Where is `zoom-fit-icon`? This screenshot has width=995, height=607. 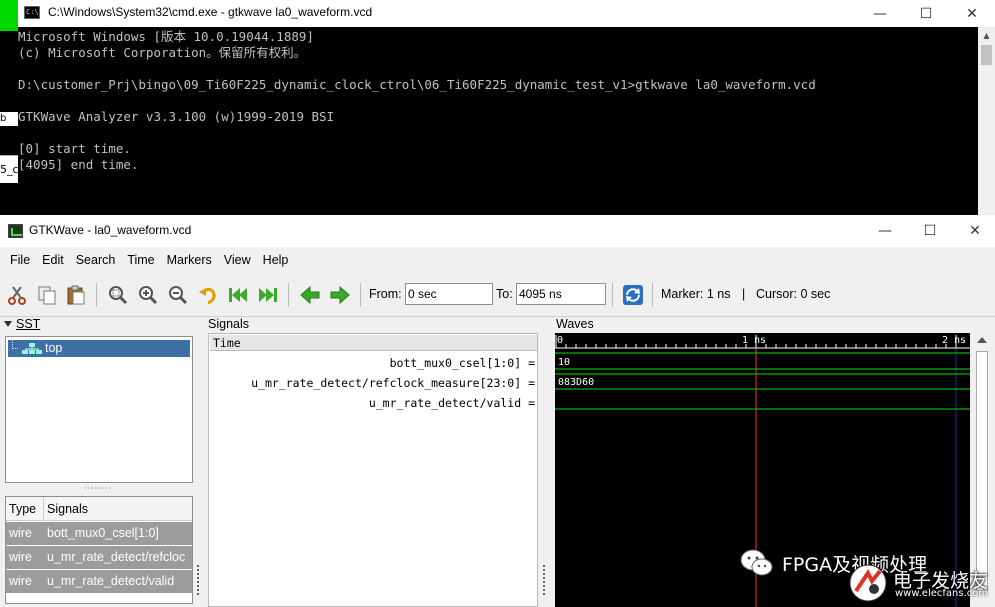 zoom-fit-icon is located at coordinates (118, 295).